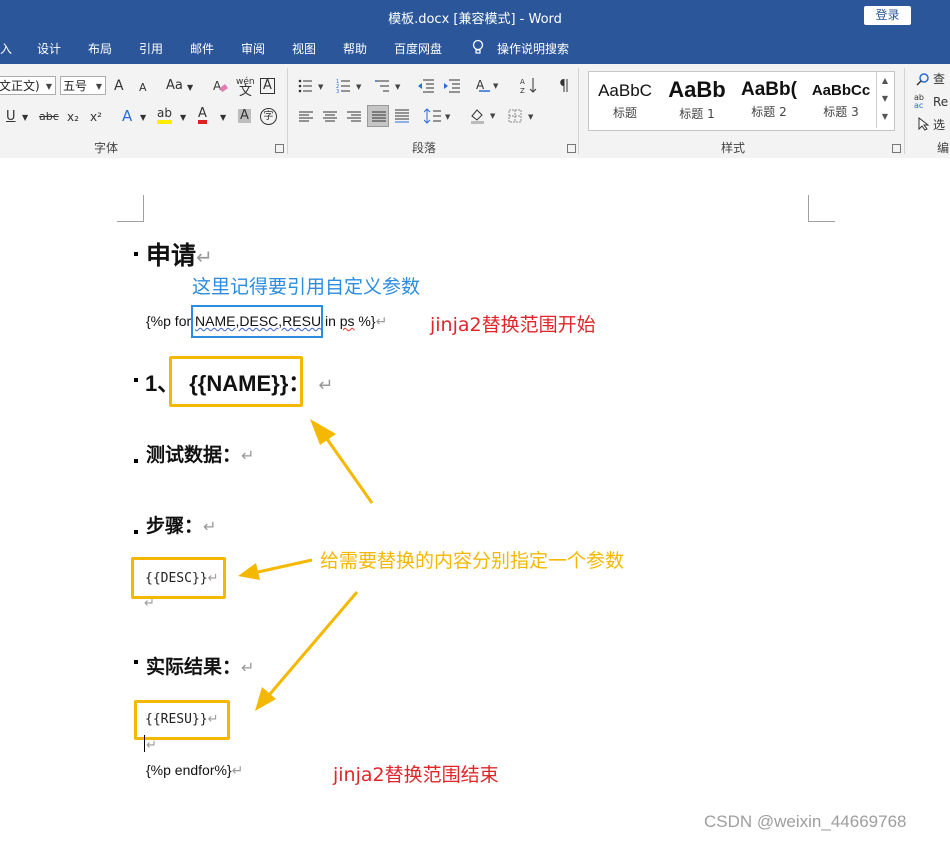  Describe the element at coordinates (342, 461) in the screenshot. I see `arrow-to-name-icon` at that location.